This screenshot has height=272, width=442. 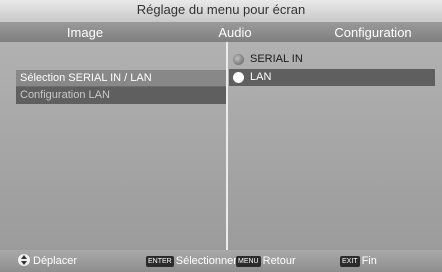 I want to click on tab-configuration: Configuration, so click(x=373, y=32).